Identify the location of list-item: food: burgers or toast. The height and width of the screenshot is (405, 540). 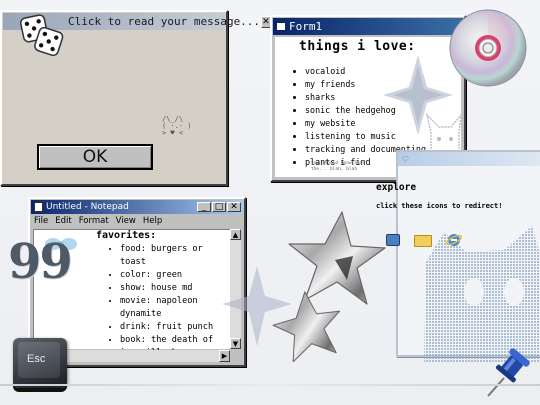
(175, 256).